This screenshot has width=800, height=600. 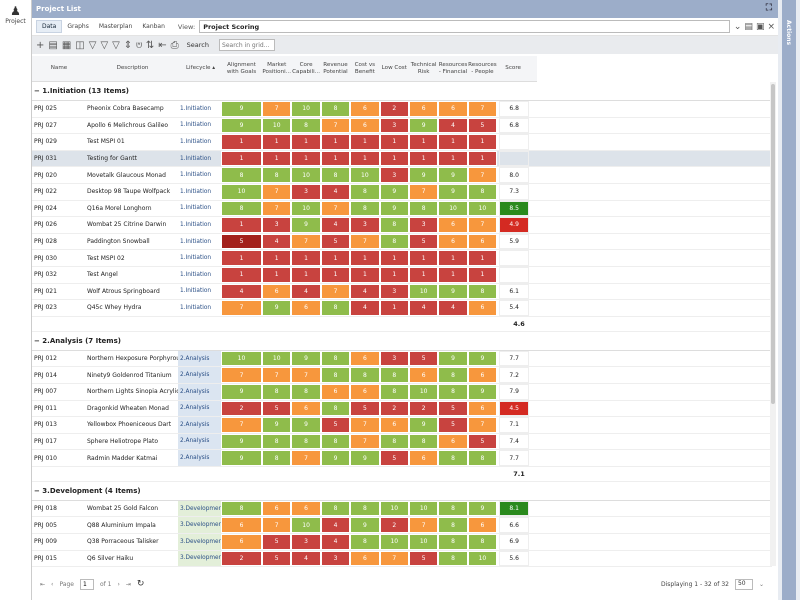 What do you see at coordinates (762, 27) in the screenshot?
I see `save-as-icon: ▣` at bounding box center [762, 27].